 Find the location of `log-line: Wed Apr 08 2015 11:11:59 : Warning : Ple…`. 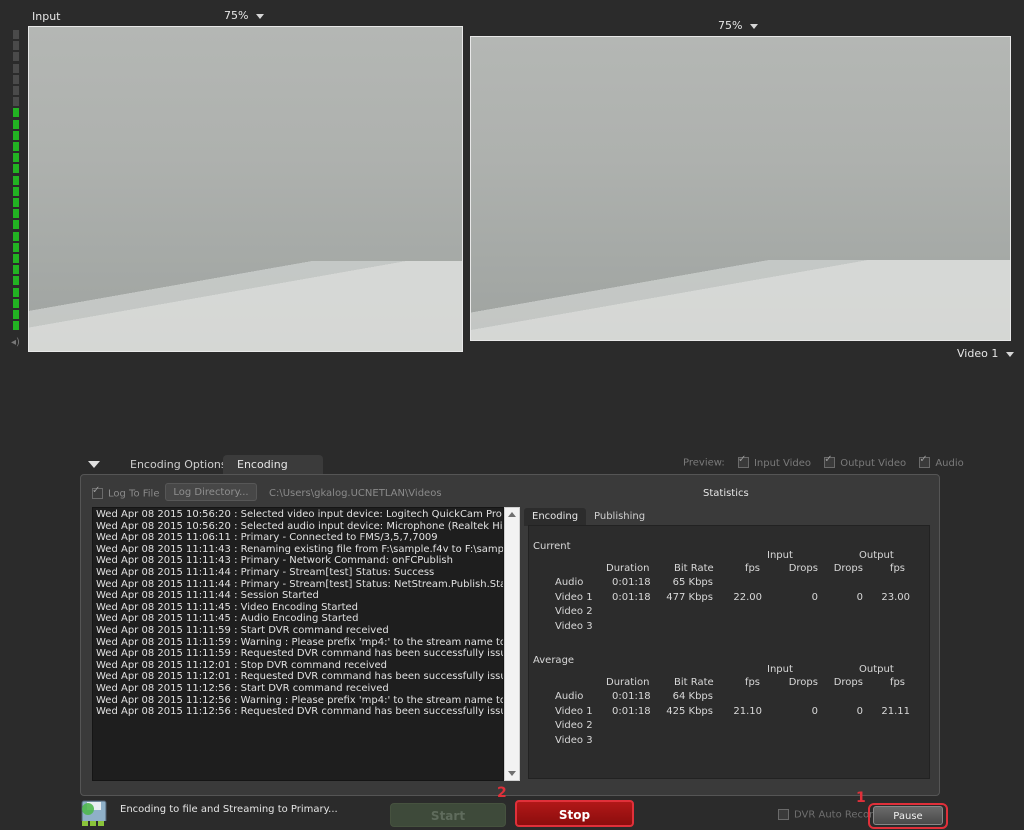

log-line: Wed Apr 08 2015 11:11:59 : Warning : Ple… is located at coordinates (299, 642).